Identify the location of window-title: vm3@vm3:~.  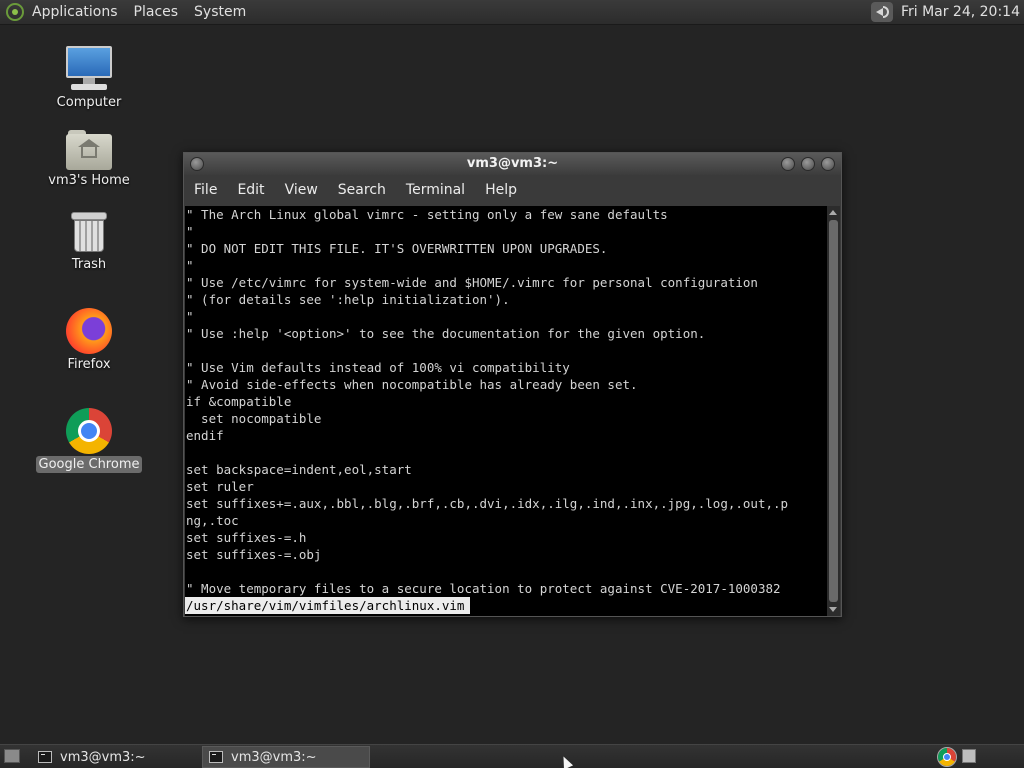
(512, 163).